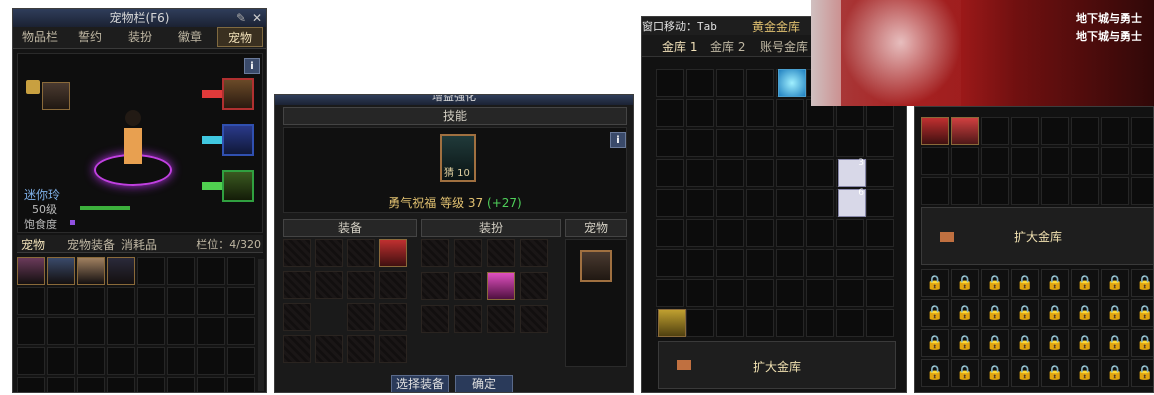 The width and height of the screenshot is (1154, 395). Describe the element at coordinates (241, 18) in the screenshot. I see `pin-icon: ✎` at that location.